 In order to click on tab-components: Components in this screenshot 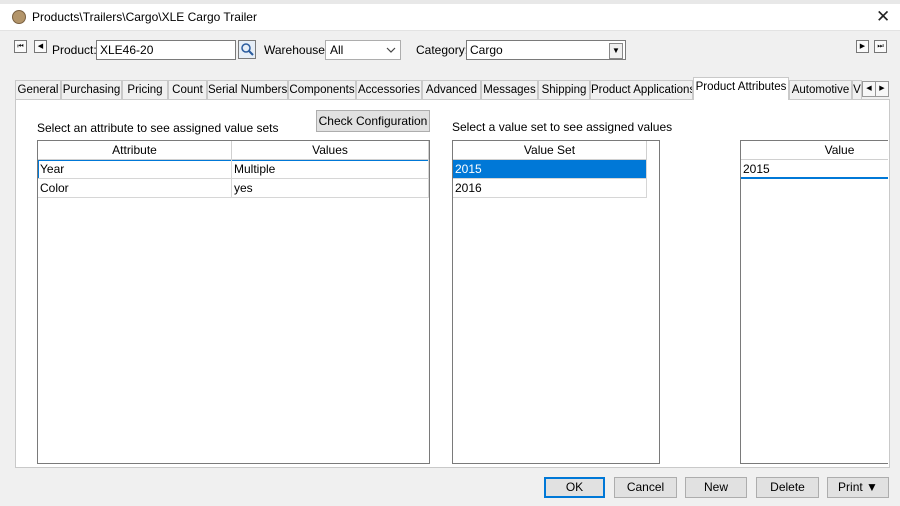, I will do `click(322, 89)`.